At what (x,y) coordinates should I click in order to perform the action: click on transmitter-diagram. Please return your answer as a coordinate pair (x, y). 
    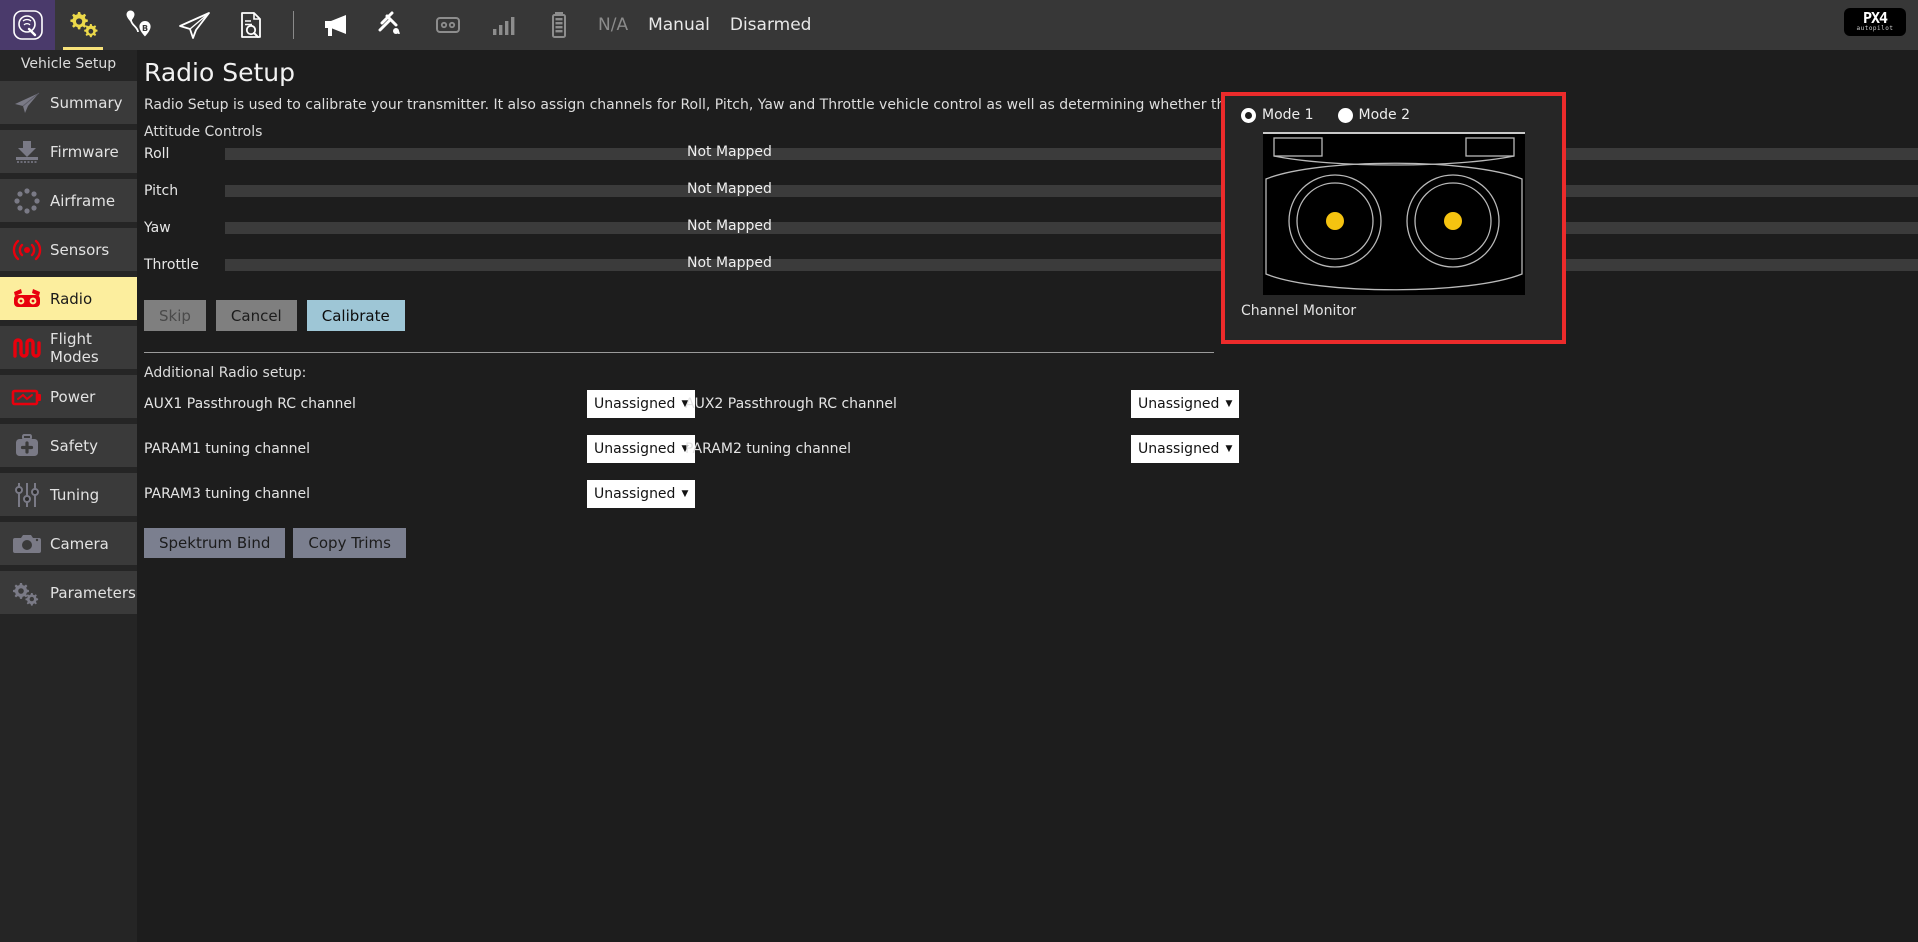
    Looking at the image, I should click on (1393, 213).